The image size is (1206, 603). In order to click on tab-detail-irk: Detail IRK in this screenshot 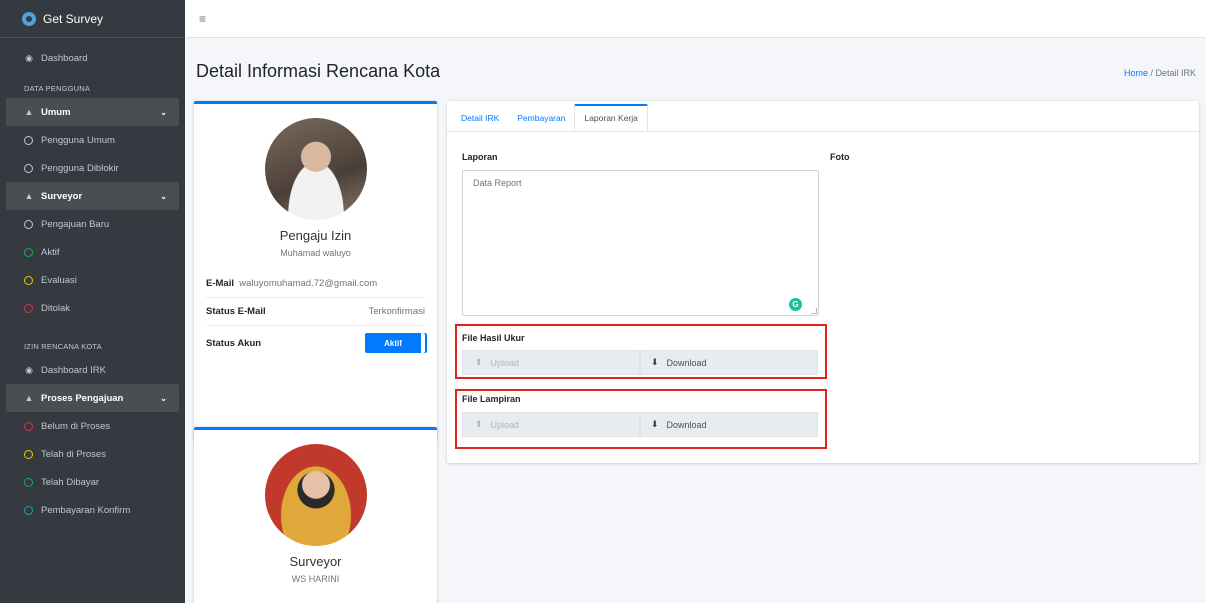, I will do `click(480, 117)`.